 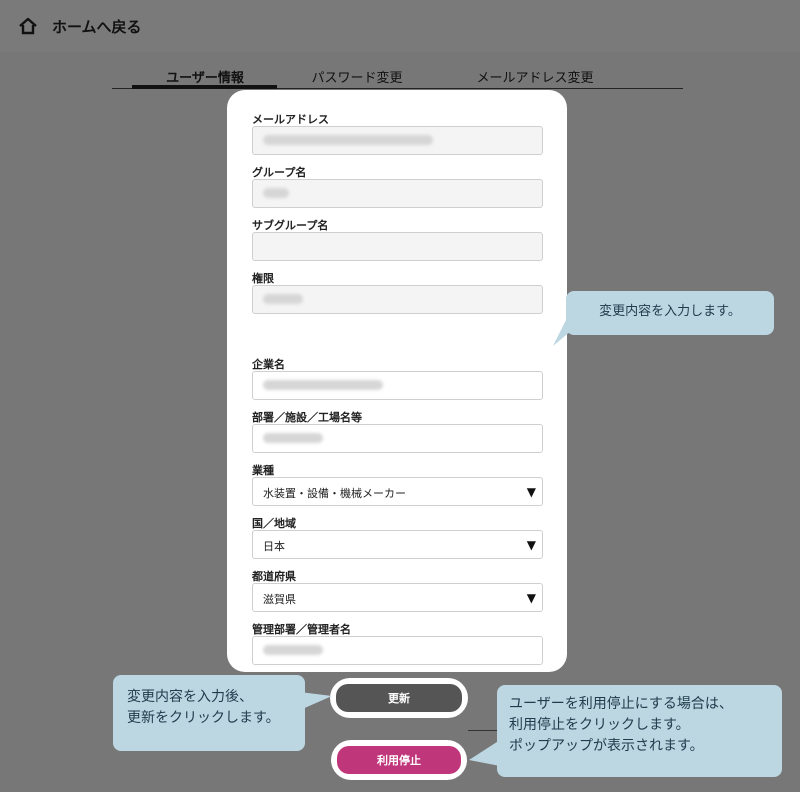 I want to click on callout-input-hint: 変更内容を入力します。, so click(x=670, y=313).